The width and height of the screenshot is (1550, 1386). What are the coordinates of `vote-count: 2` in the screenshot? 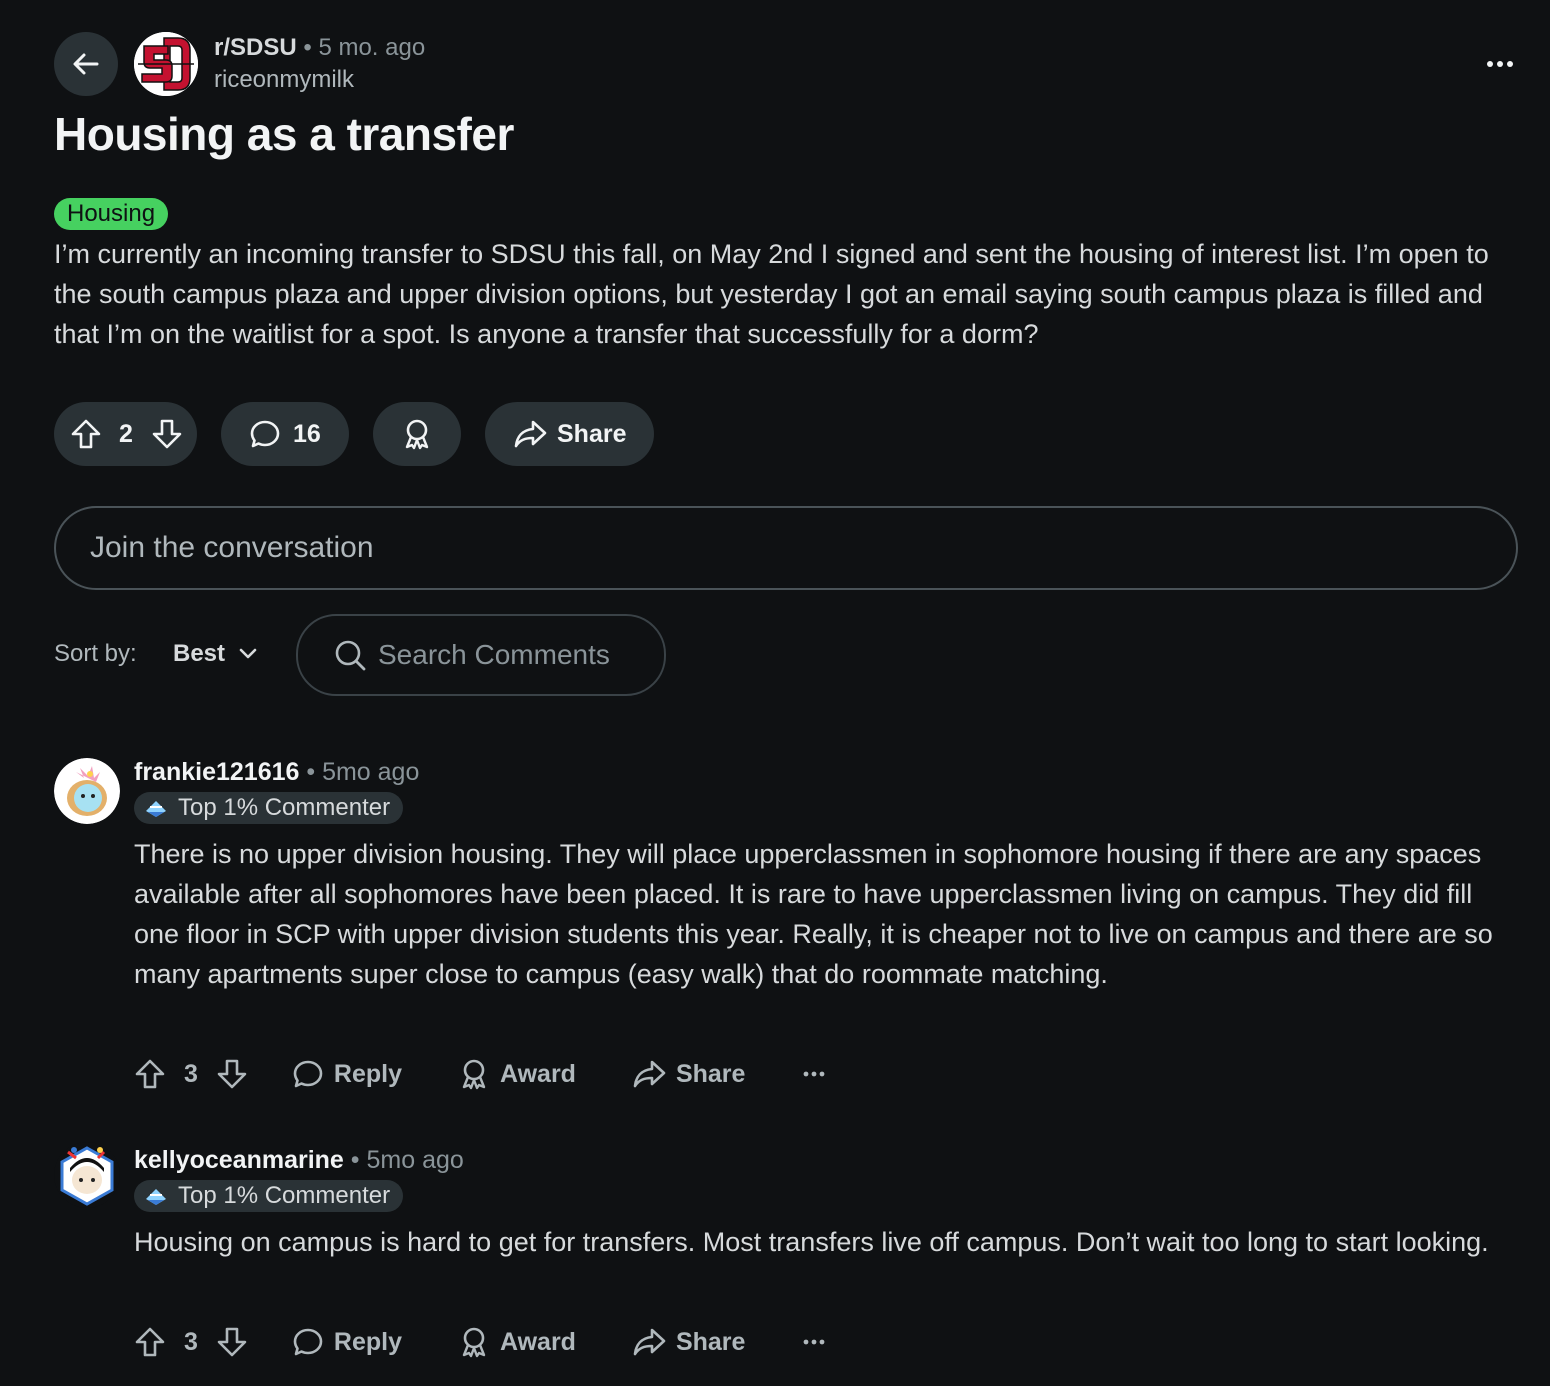 It's located at (126, 433).